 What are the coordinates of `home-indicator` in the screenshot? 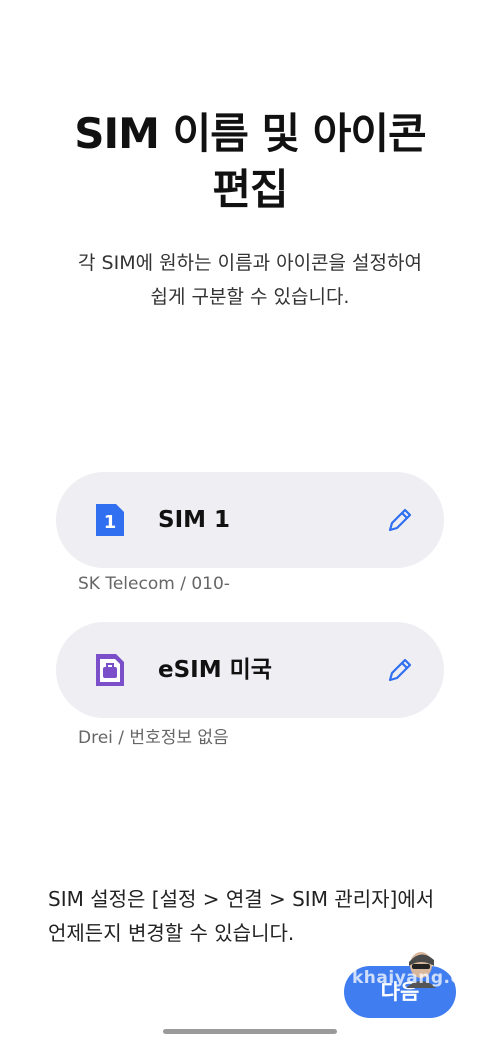 It's located at (250, 1031).